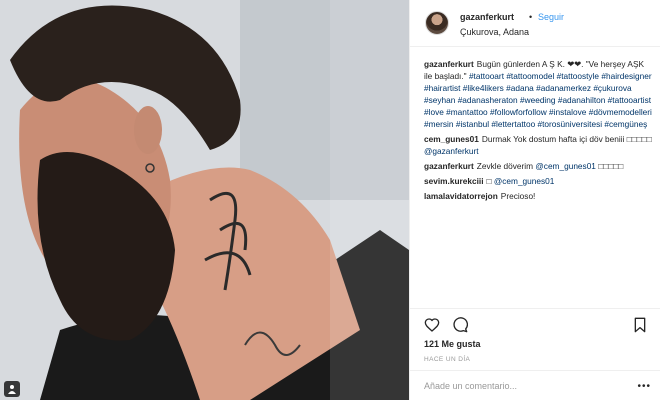 The width and height of the screenshot is (660, 400). Describe the element at coordinates (439, 124) in the screenshot. I see `hashtag-link: #mersin` at that location.